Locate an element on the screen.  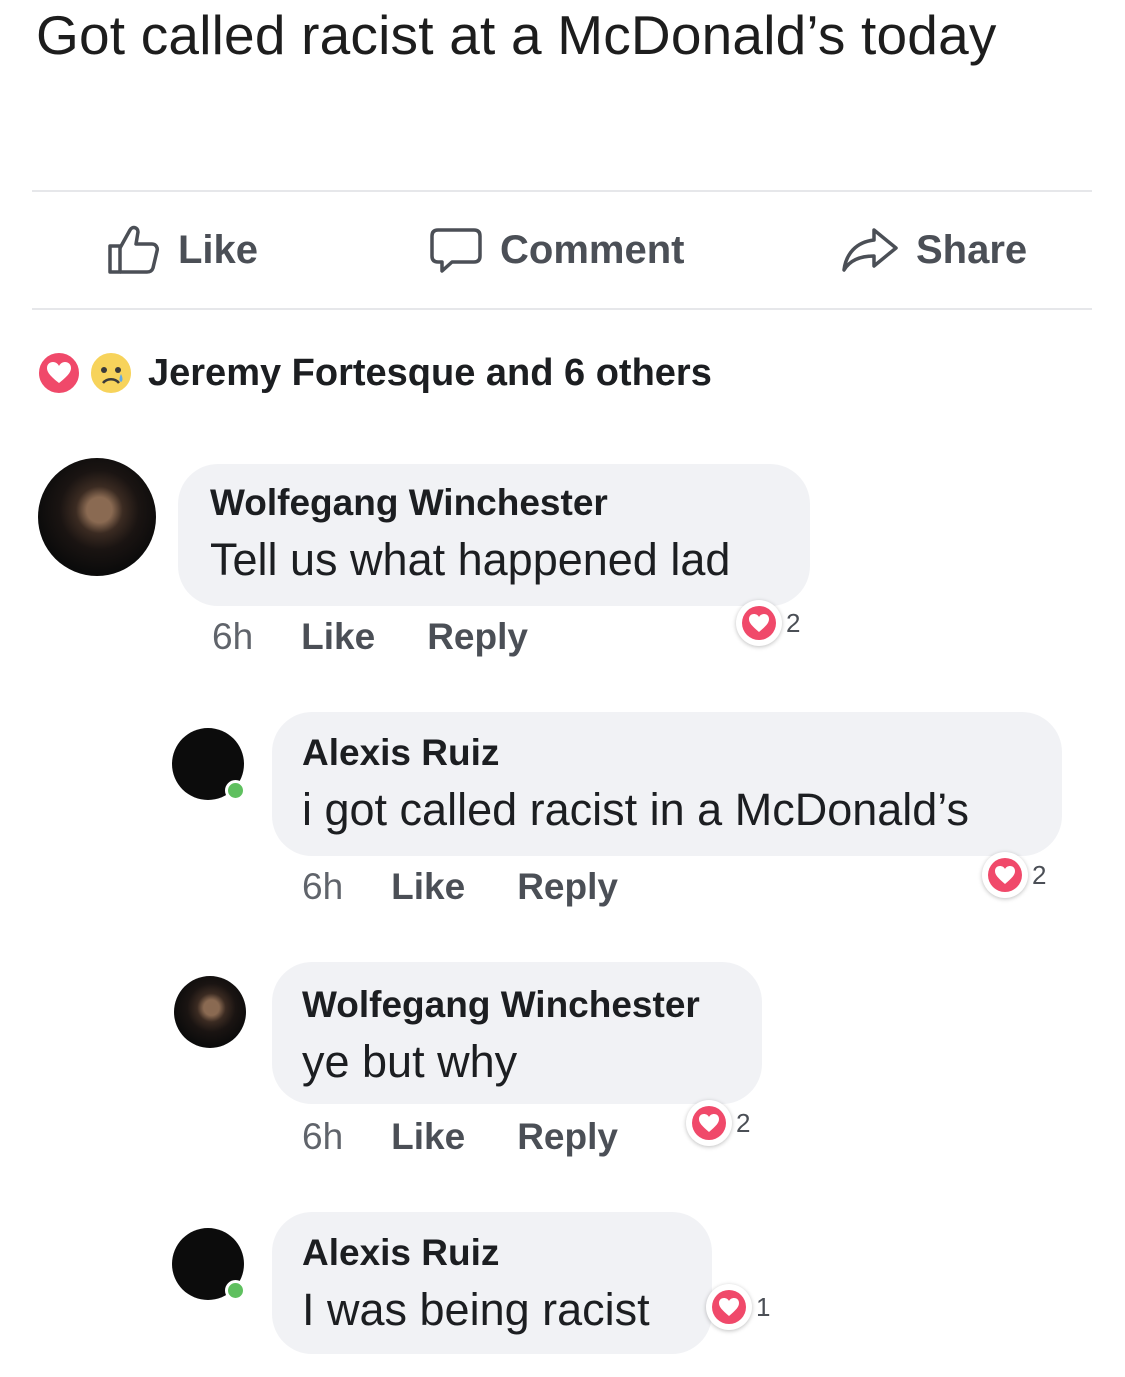
reaction-count: 1 is located at coordinates (763, 1306).